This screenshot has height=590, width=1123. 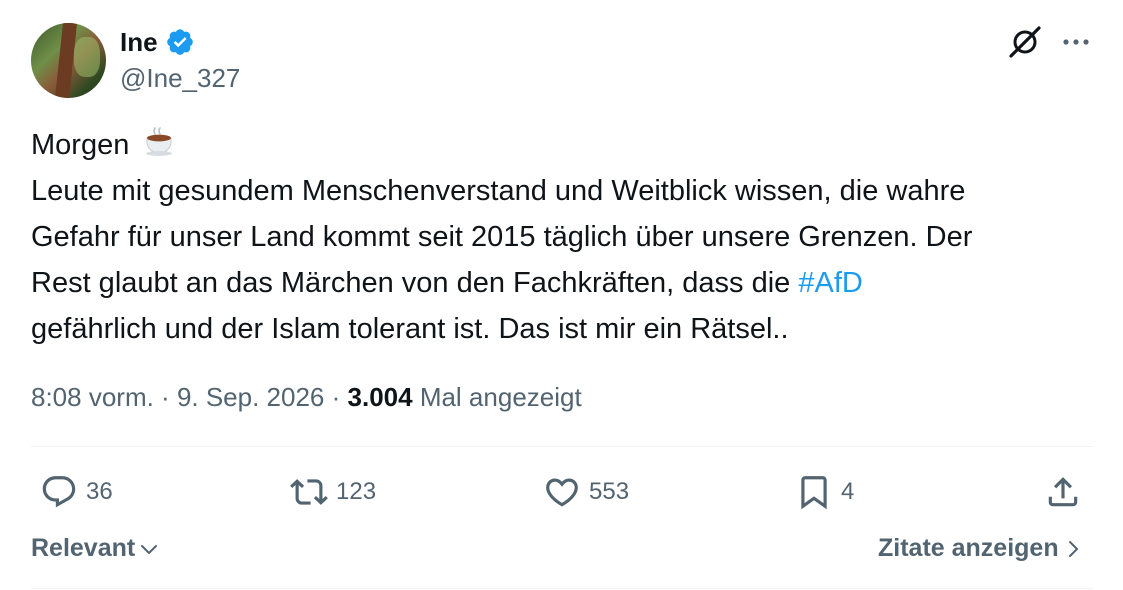 I want to click on repost-count: 123, so click(x=356, y=491).